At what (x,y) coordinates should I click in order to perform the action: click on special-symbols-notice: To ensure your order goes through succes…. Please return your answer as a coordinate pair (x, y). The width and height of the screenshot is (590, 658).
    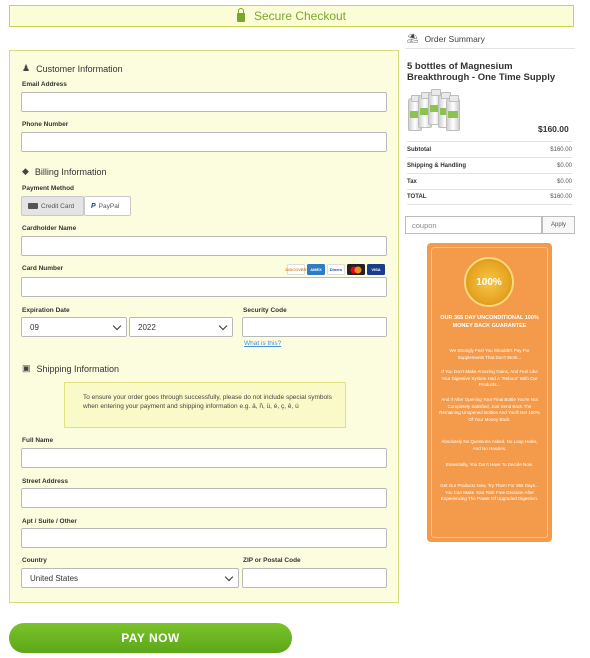
    Looking at the image, I should click on (205, 405).